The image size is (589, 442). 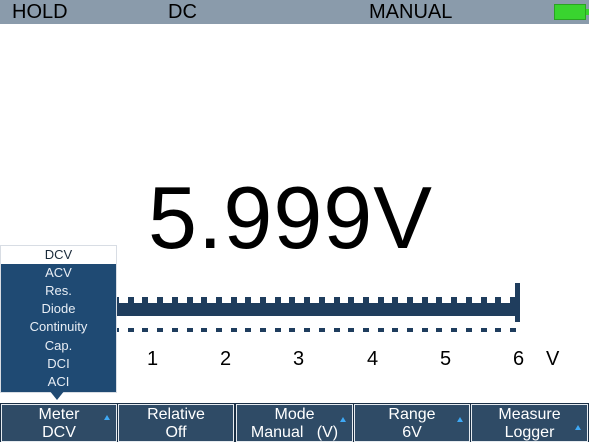 What do you see at coordinates (58, 291) in the screenshot?
I see `menu-item-resistance: Res.` at bounding box center [58, 291].